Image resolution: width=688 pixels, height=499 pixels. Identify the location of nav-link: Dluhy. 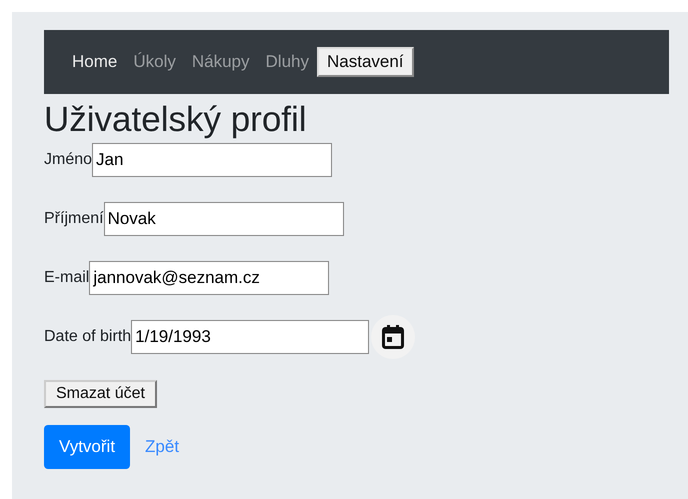
(287, 62).